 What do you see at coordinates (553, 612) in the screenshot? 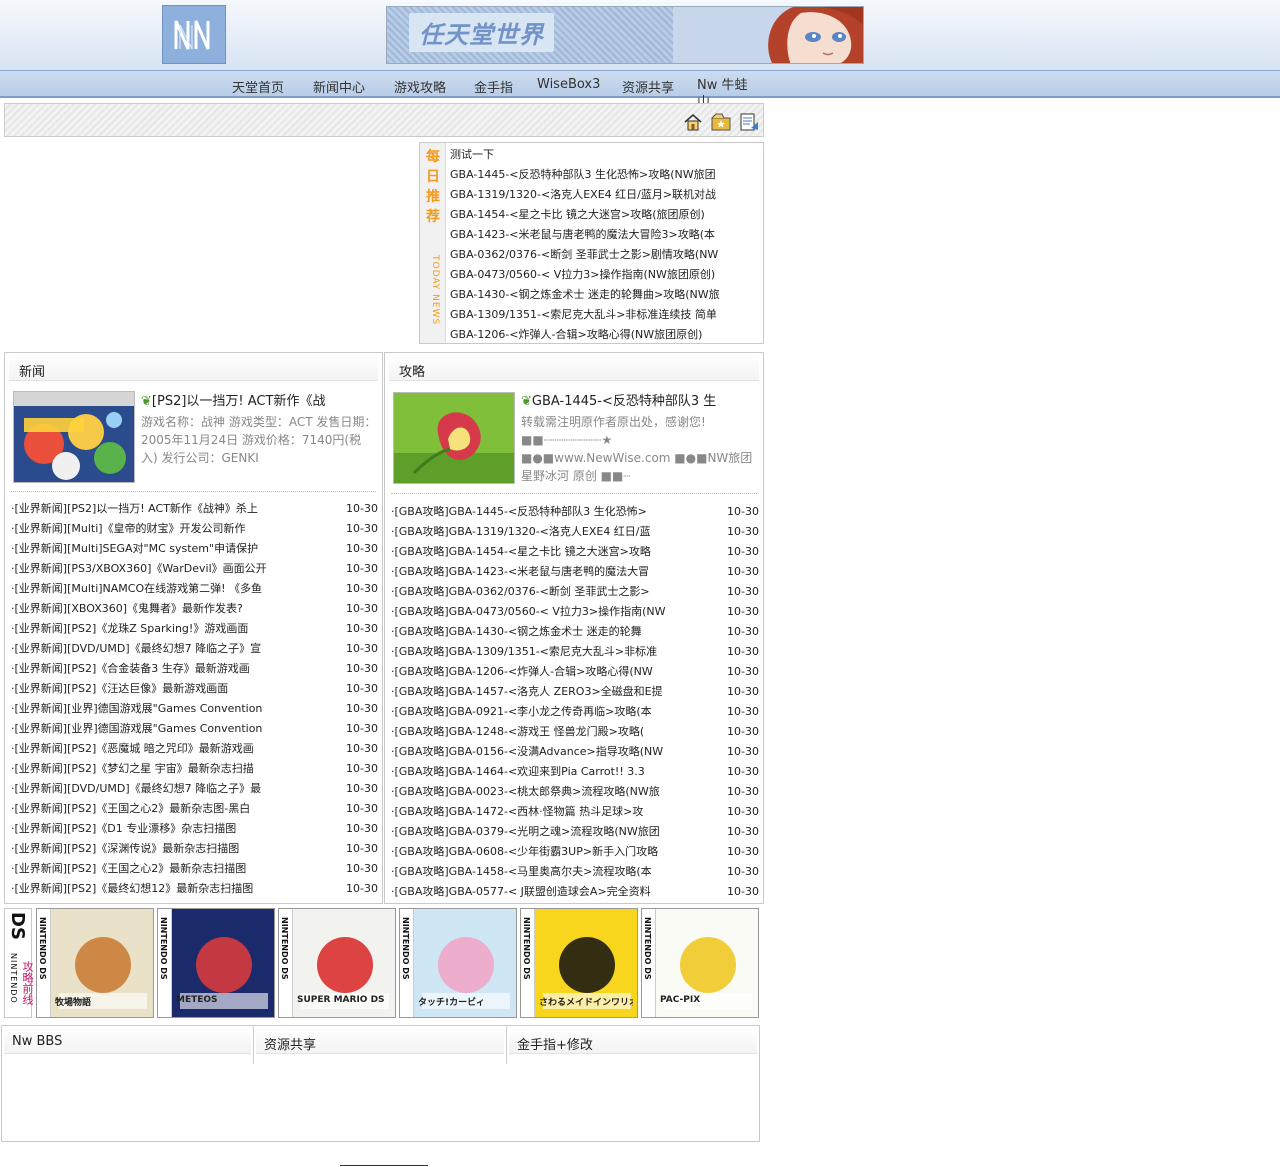
I see `list-item-title: ·[GBA攻略]GBA-0473/0560-< V拉力3>操作指南(NW` at bounding box center [553, 612].